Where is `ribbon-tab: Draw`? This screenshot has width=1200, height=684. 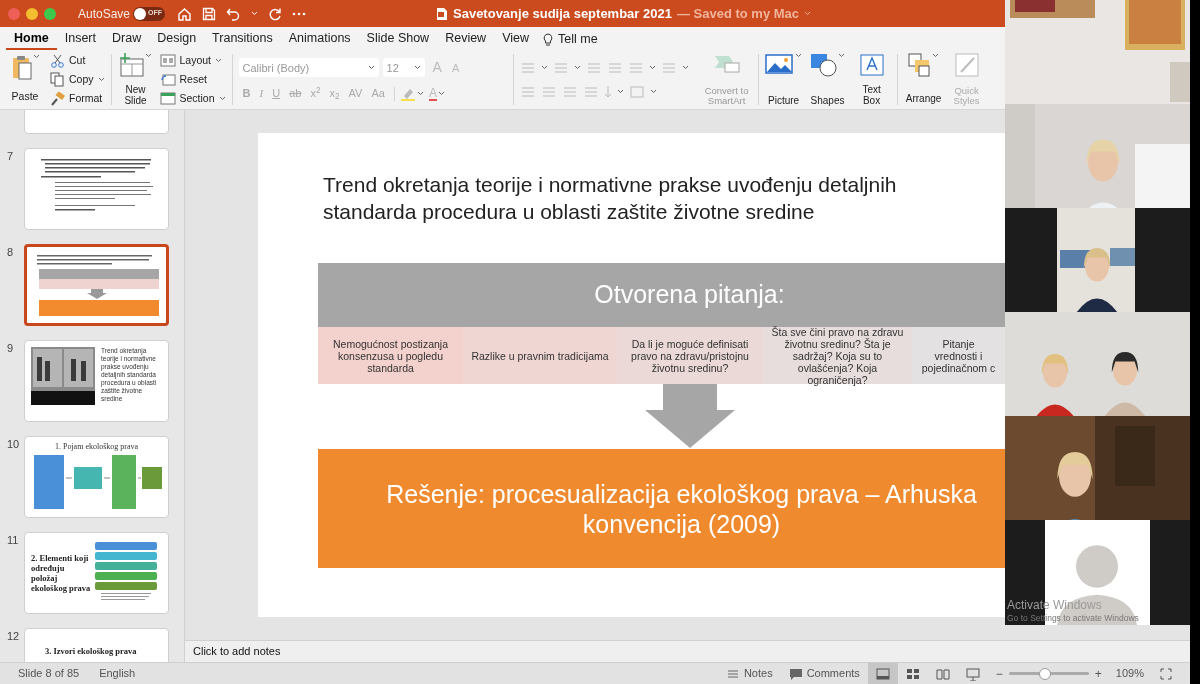
ribbon-tab: Draw is located at coordinates (127, 39).